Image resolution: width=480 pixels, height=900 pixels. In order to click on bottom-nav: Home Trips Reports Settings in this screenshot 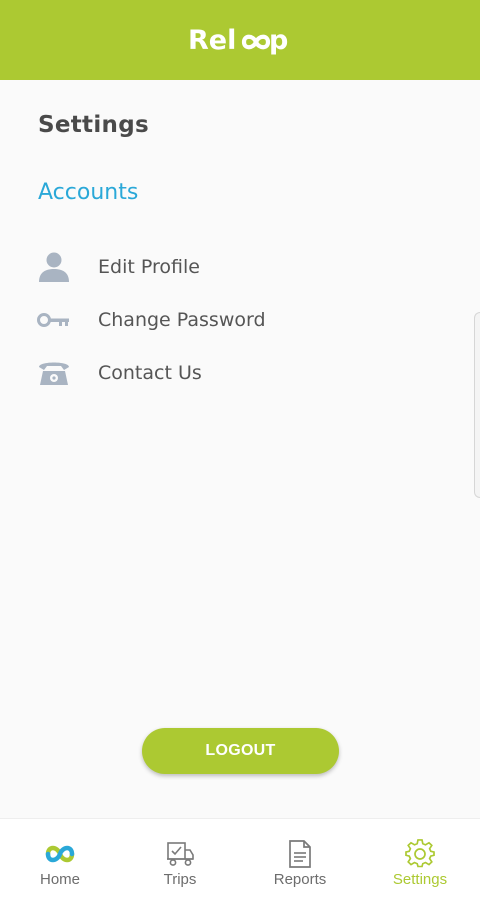, I will do `click(240, 859)`.